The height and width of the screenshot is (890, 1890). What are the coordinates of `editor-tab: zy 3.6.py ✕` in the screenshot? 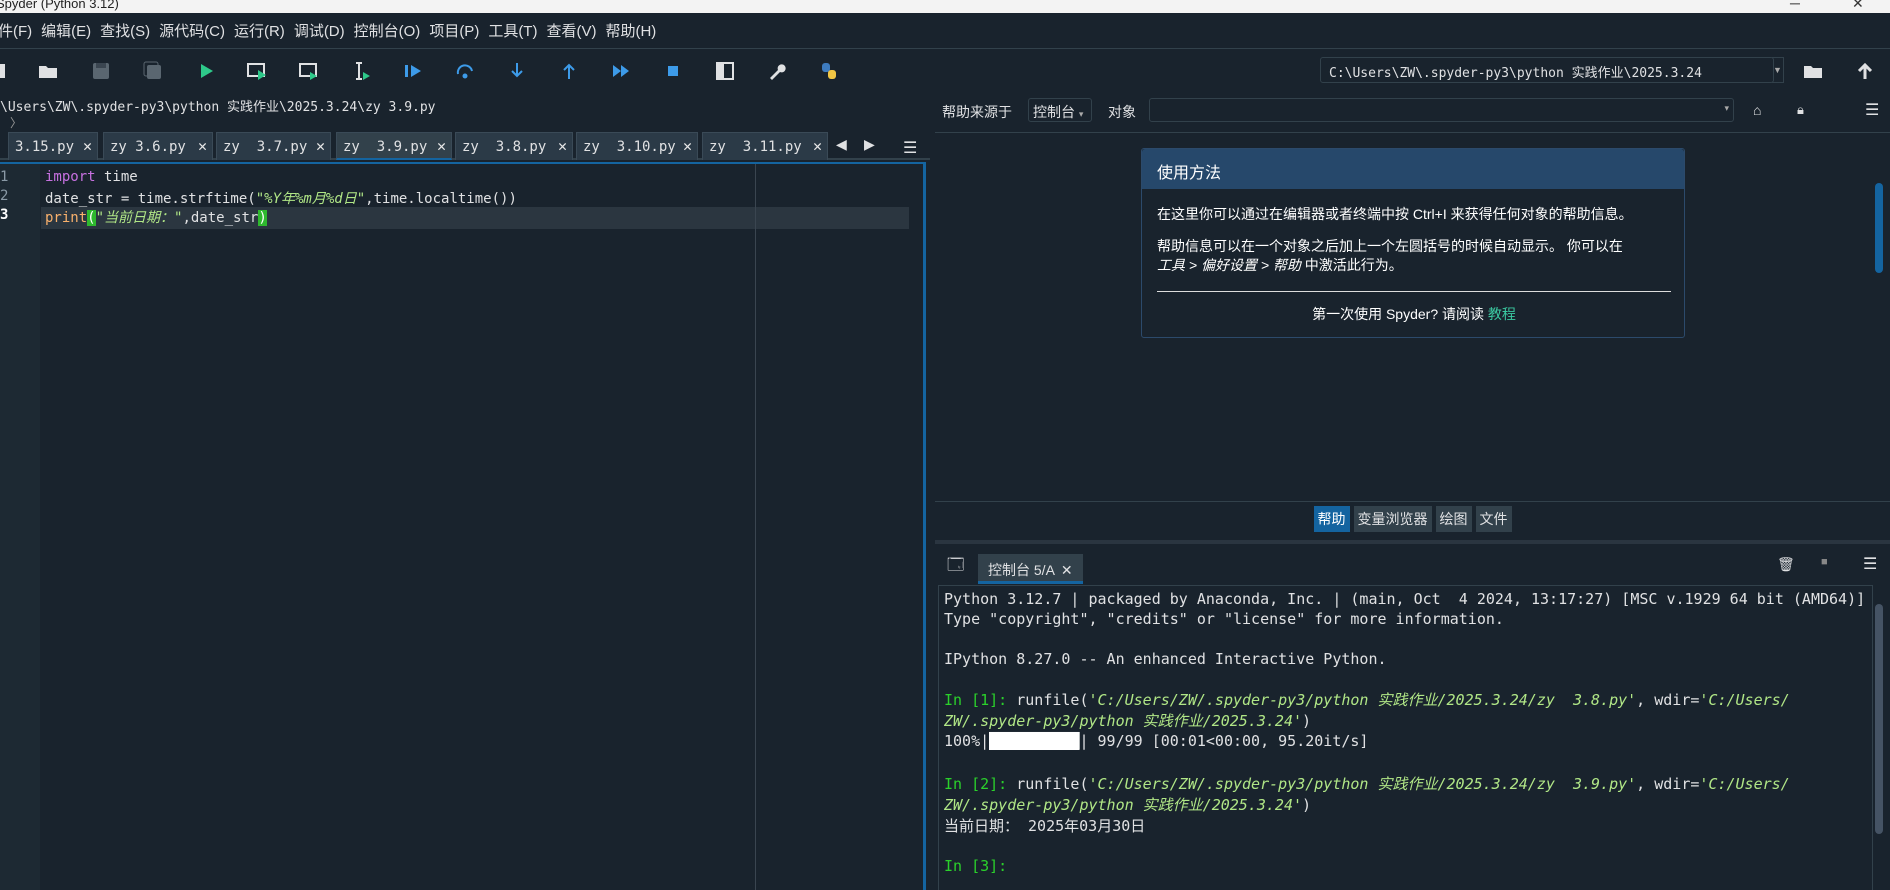 It's located at (158, 146).